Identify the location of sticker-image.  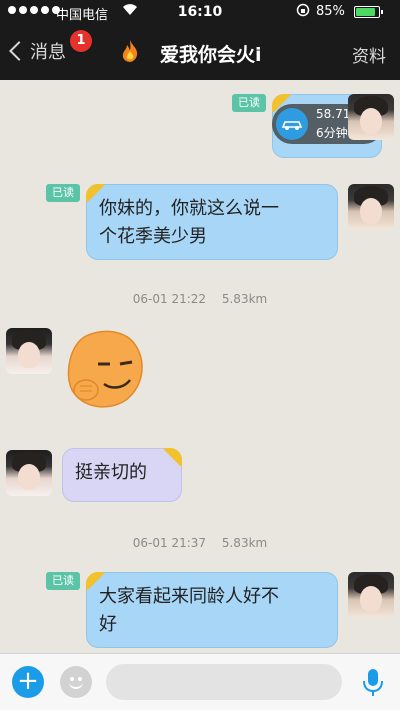
(109, 370).